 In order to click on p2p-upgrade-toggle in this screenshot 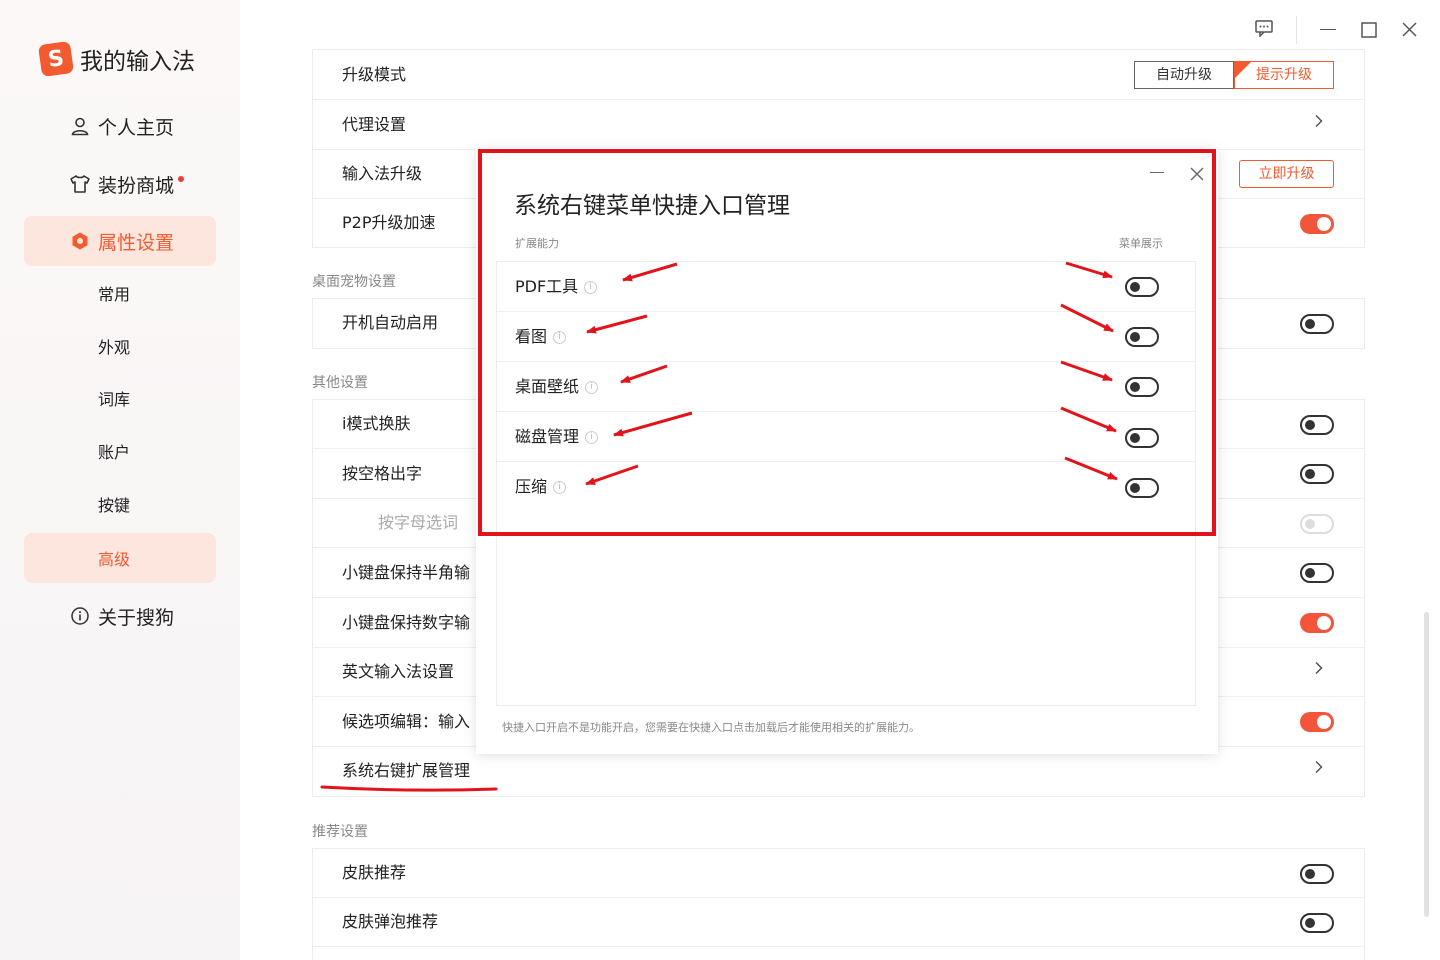, I will do `click(1317, 224)`.